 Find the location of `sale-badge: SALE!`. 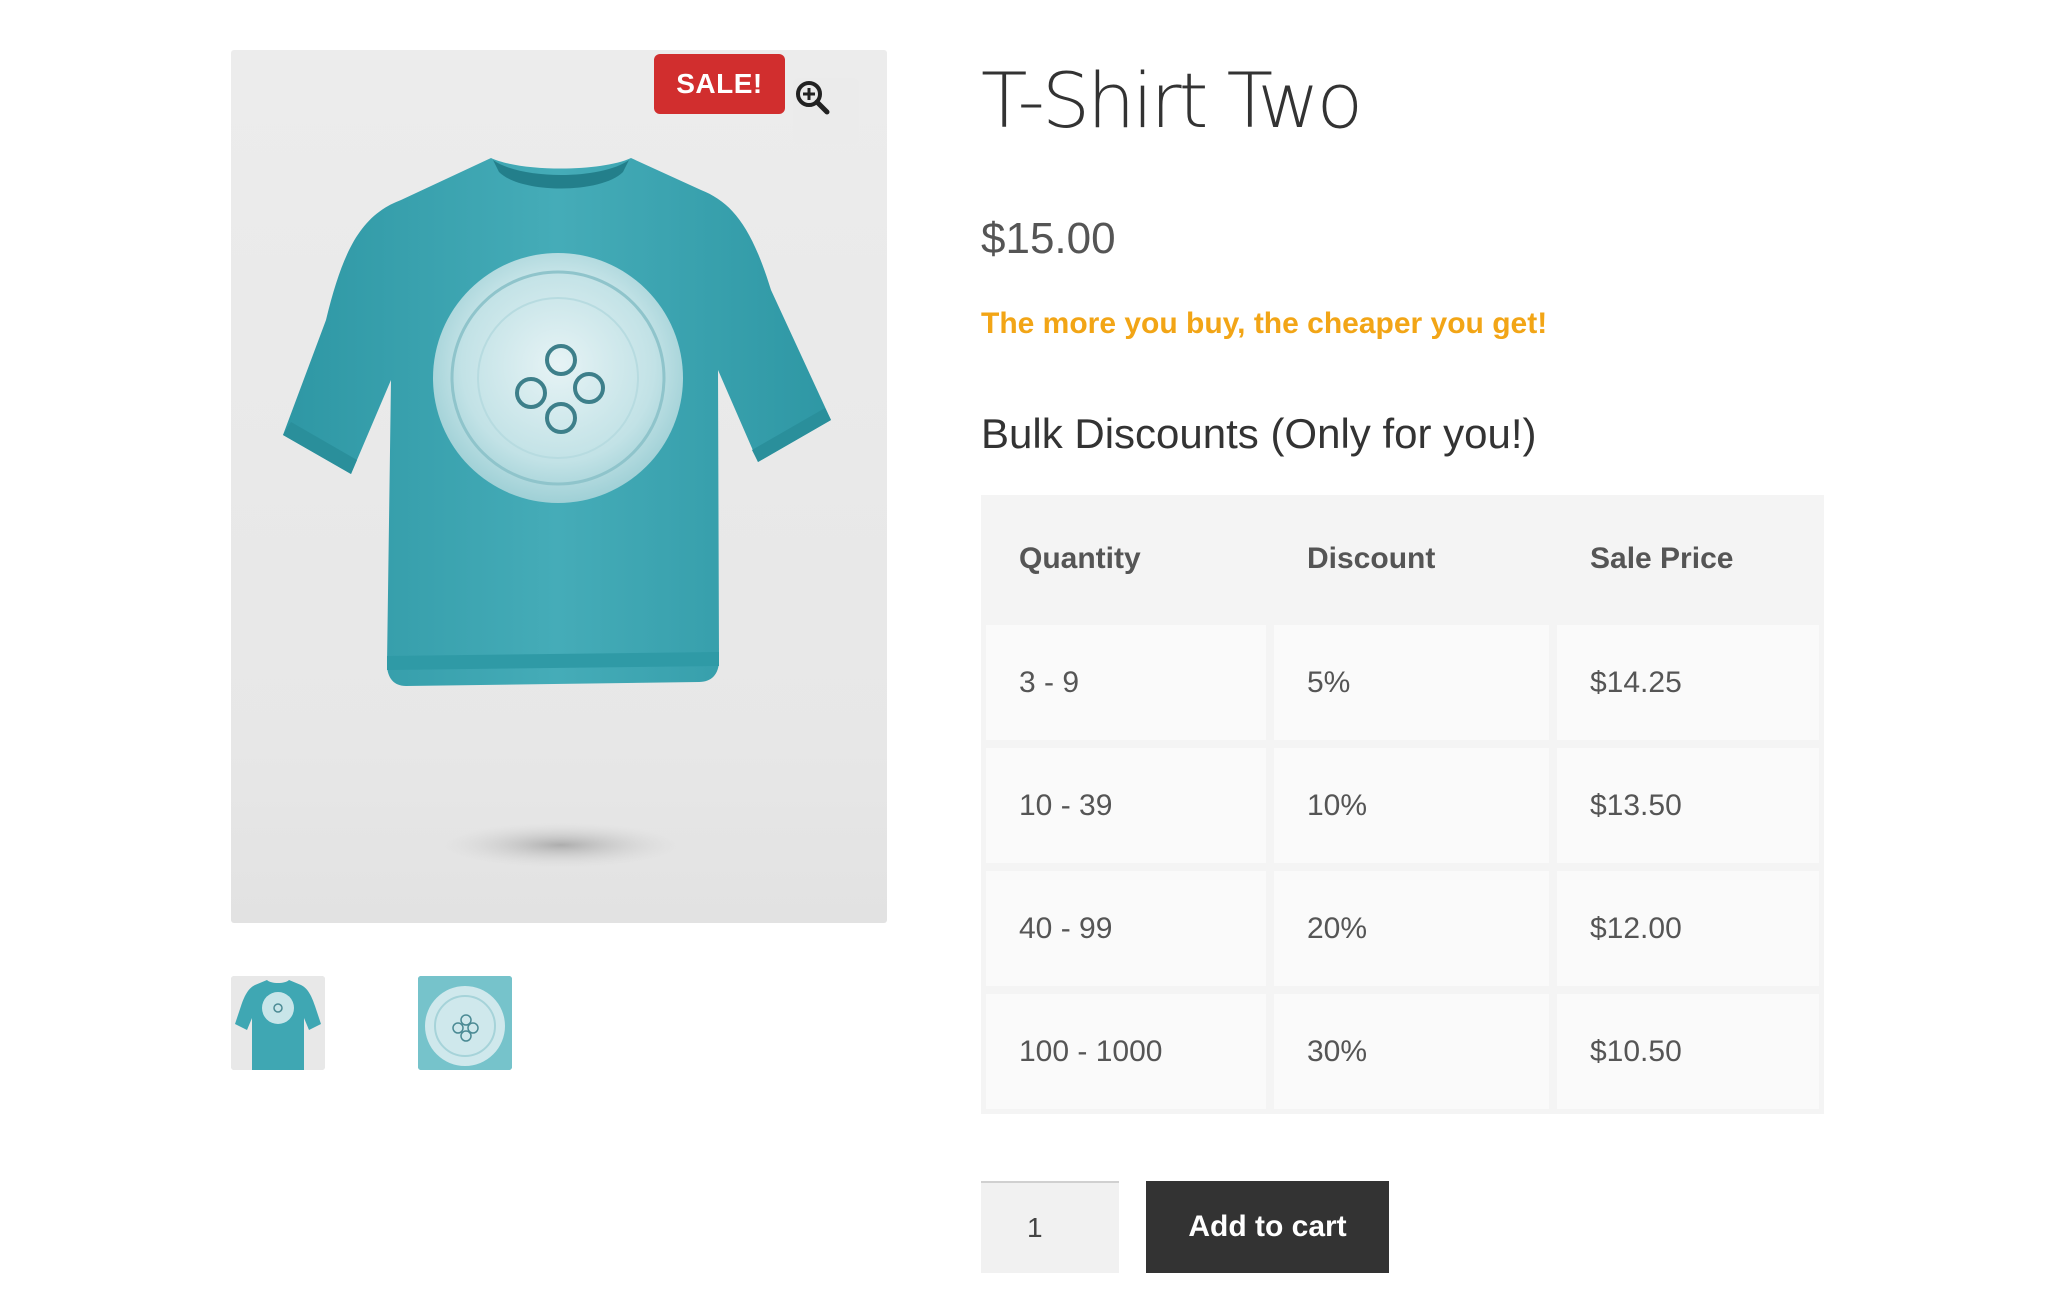

sale-badge: SALE! is located at coordinates (719, 84).